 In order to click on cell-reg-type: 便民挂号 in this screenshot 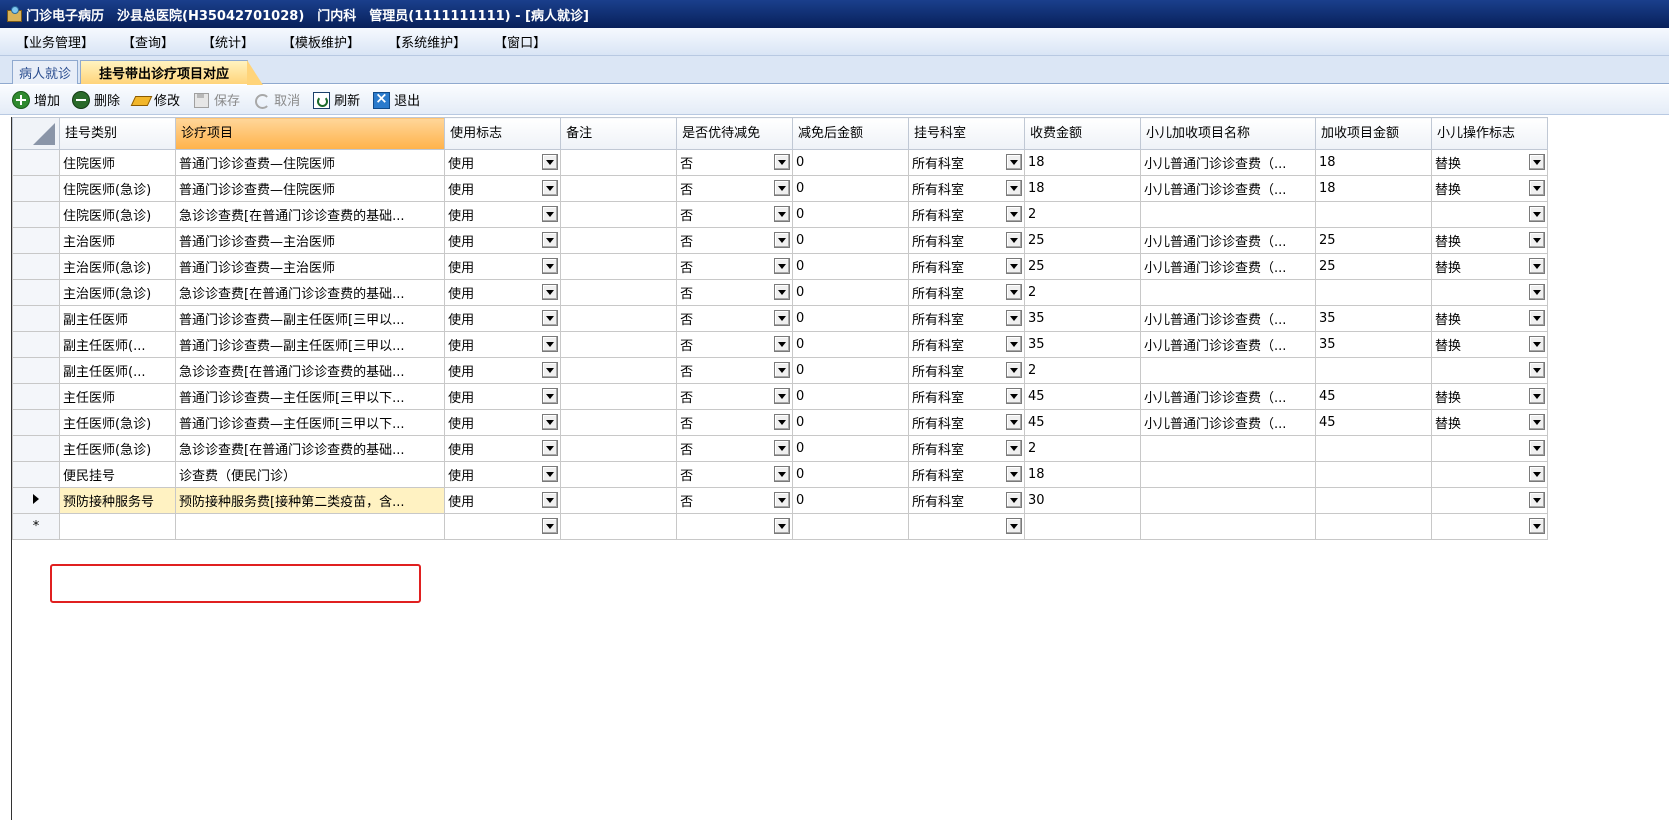, I will do `click(117, 474)`.